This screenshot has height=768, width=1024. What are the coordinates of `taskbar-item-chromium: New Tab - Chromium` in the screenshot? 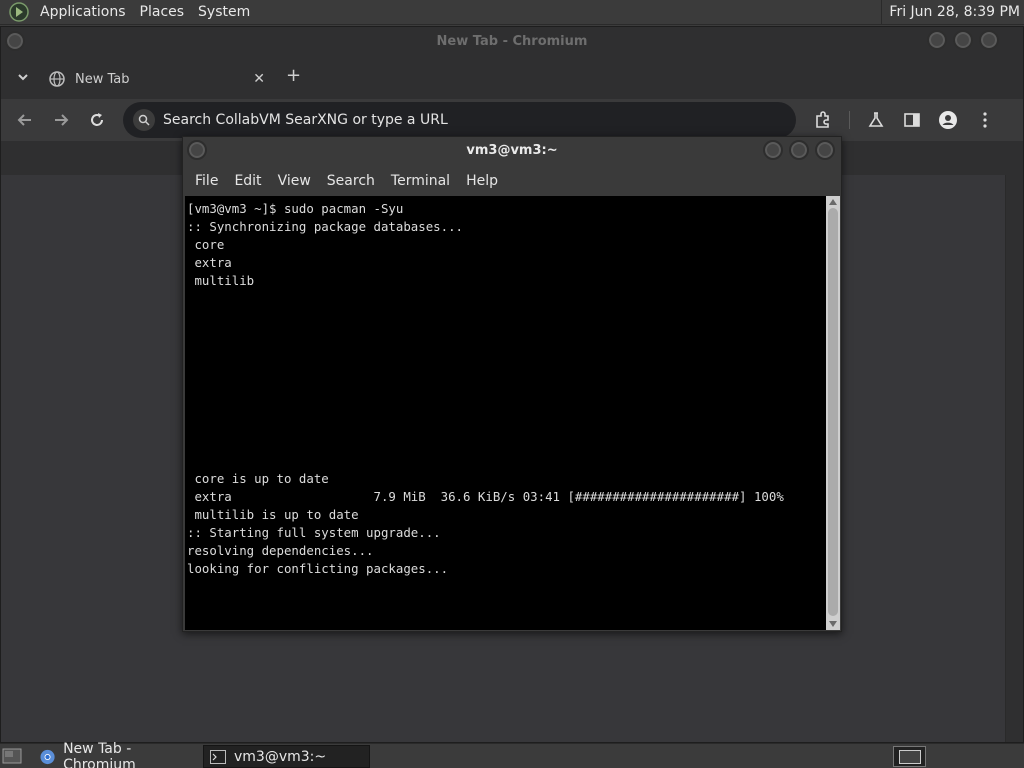 It's located at (117, 754).